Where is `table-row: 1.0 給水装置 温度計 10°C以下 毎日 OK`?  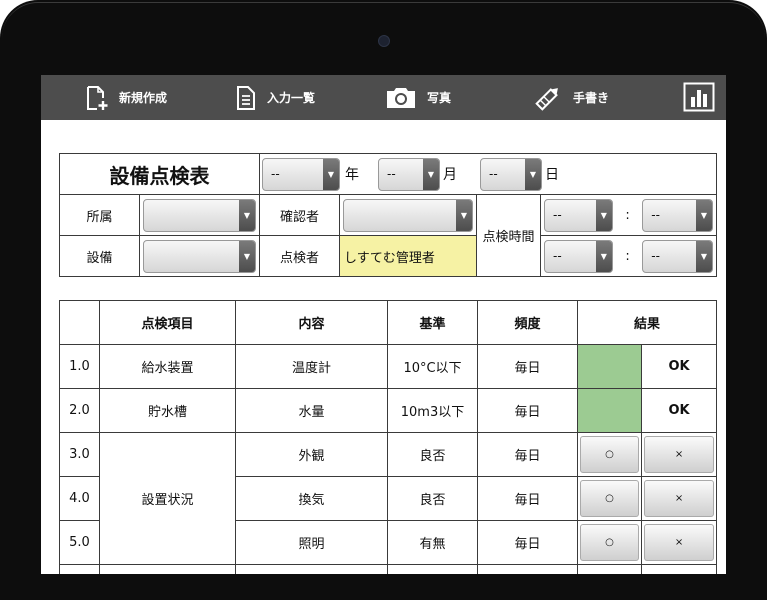
table-row: 1.0 給水装置 温度計 10°C以下 毎日 OK is located at coordinates (388, 366).